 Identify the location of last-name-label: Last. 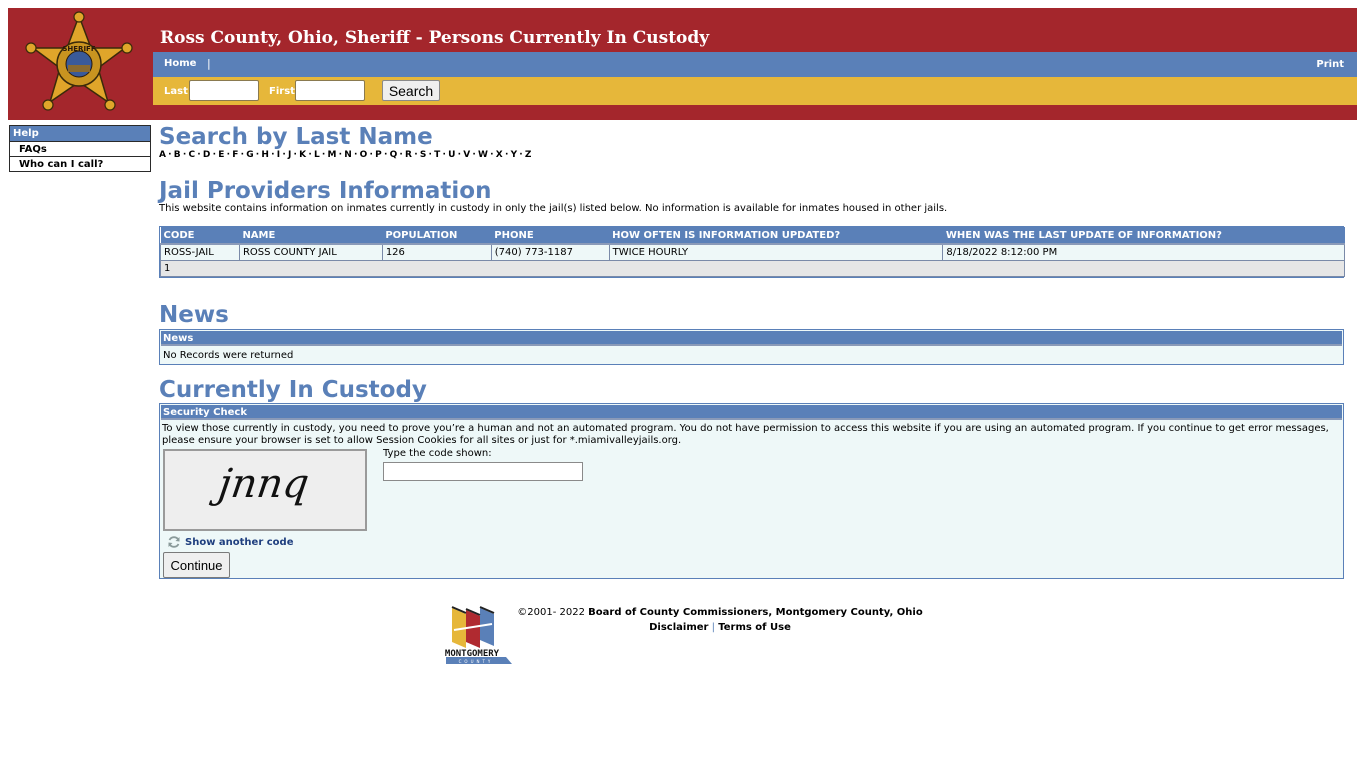
(176, 91).